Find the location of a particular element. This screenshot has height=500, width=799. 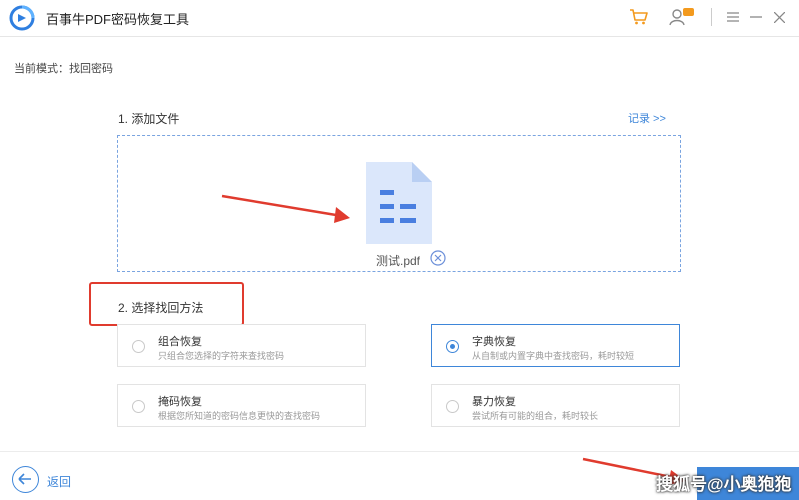

option-desc: 只组合您选择的字符来查找密码 is located at coordinates (221, 356).